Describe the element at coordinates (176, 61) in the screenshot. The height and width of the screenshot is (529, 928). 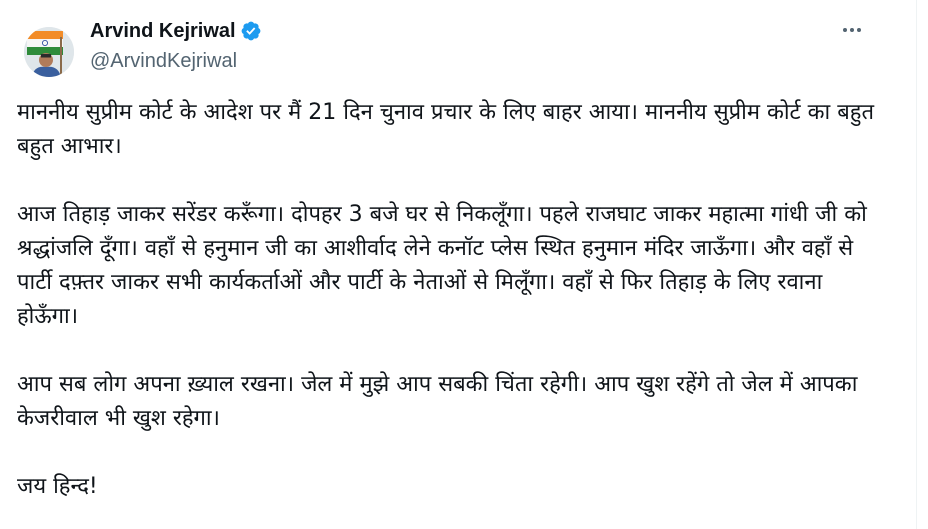
I see `author-handle: @ArvindKejriwal` at that location.